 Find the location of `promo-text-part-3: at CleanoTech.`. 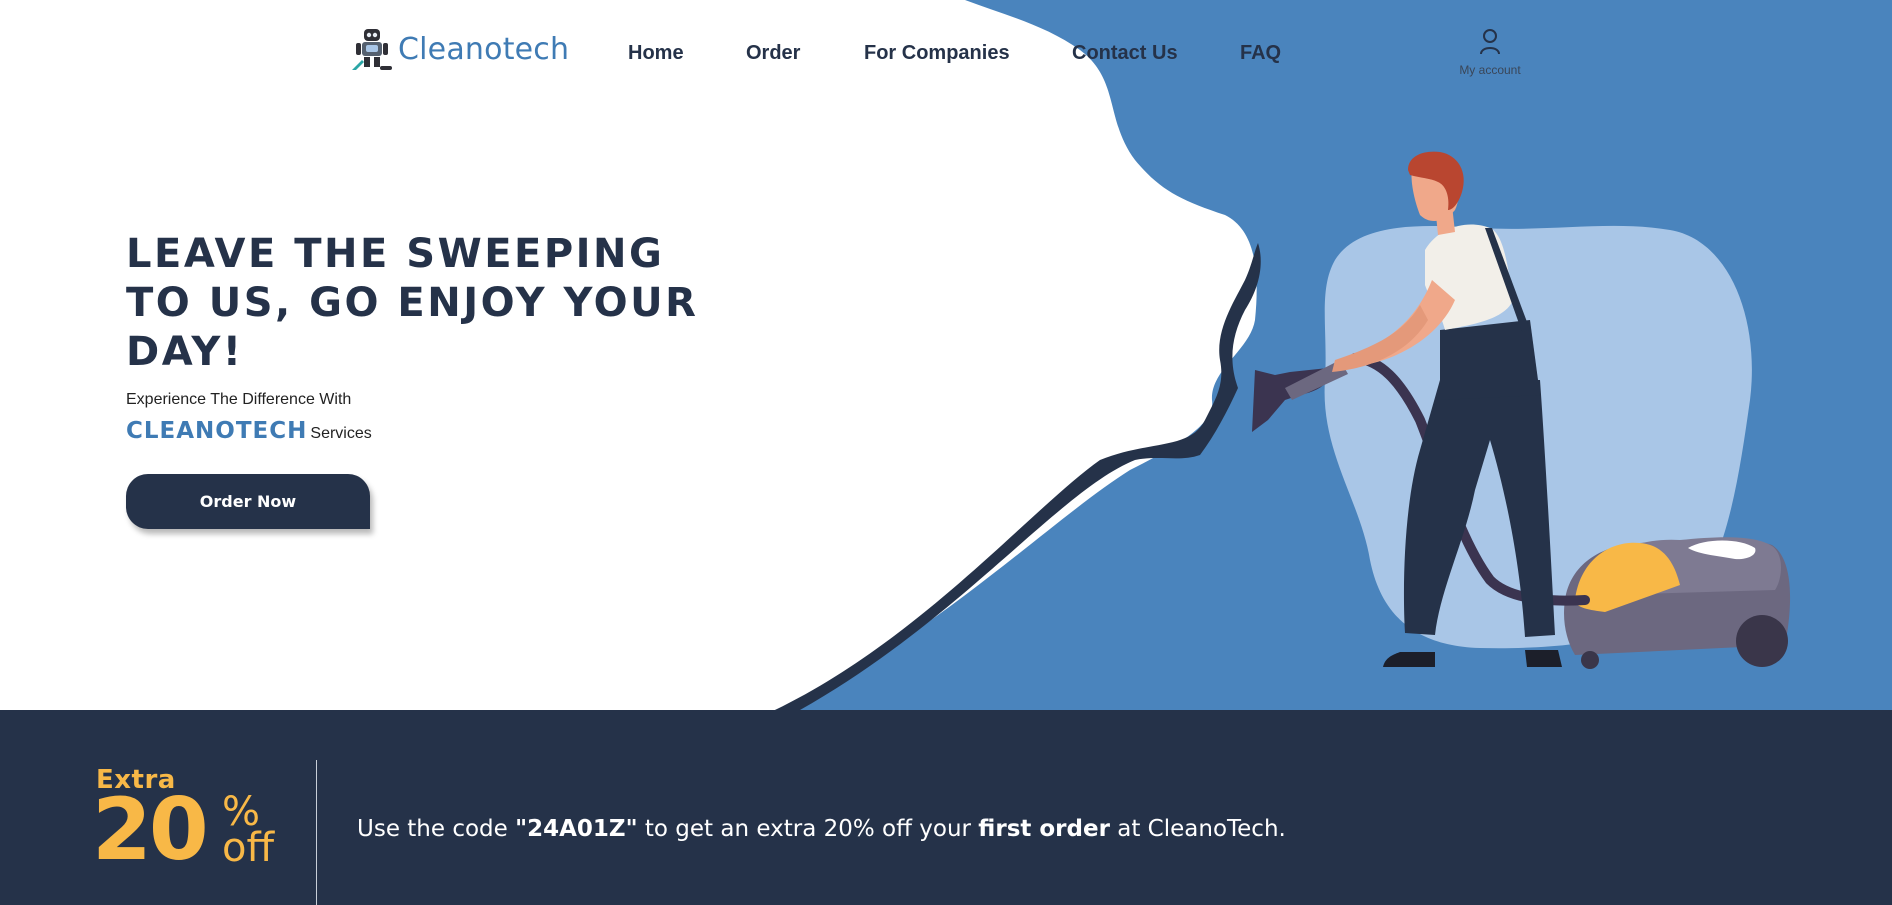

promo-text-part-3: at CleanoTech. is located at coordinates (1197, 829).